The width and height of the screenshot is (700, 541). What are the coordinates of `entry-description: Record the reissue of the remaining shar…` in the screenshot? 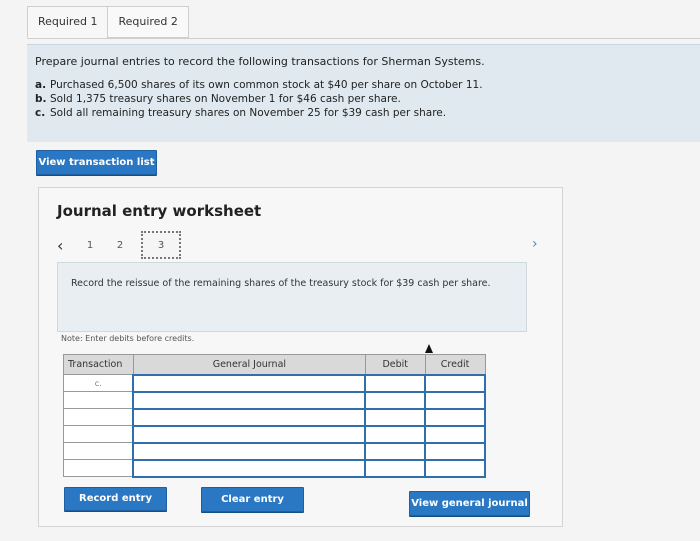 It's located at (292, 297).